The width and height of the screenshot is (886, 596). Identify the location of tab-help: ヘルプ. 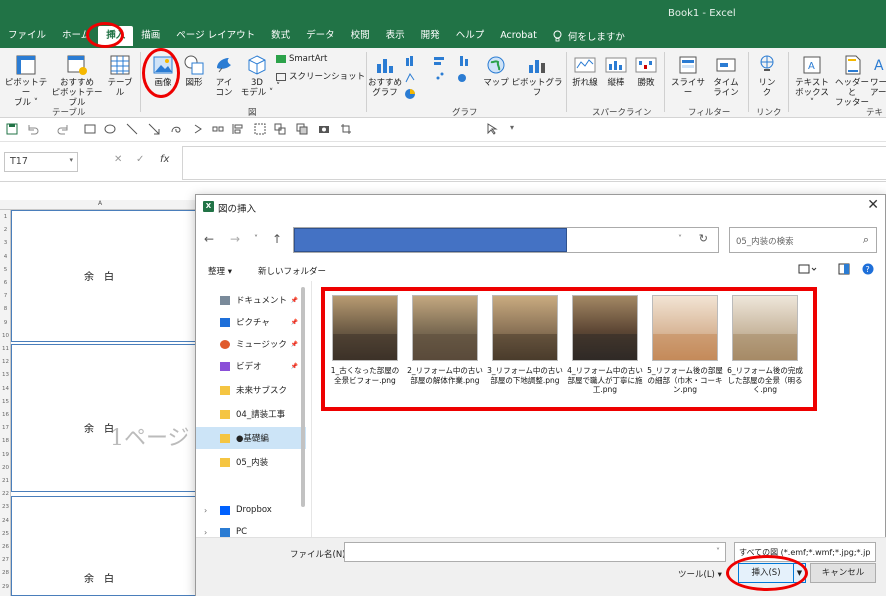
(470, 36).